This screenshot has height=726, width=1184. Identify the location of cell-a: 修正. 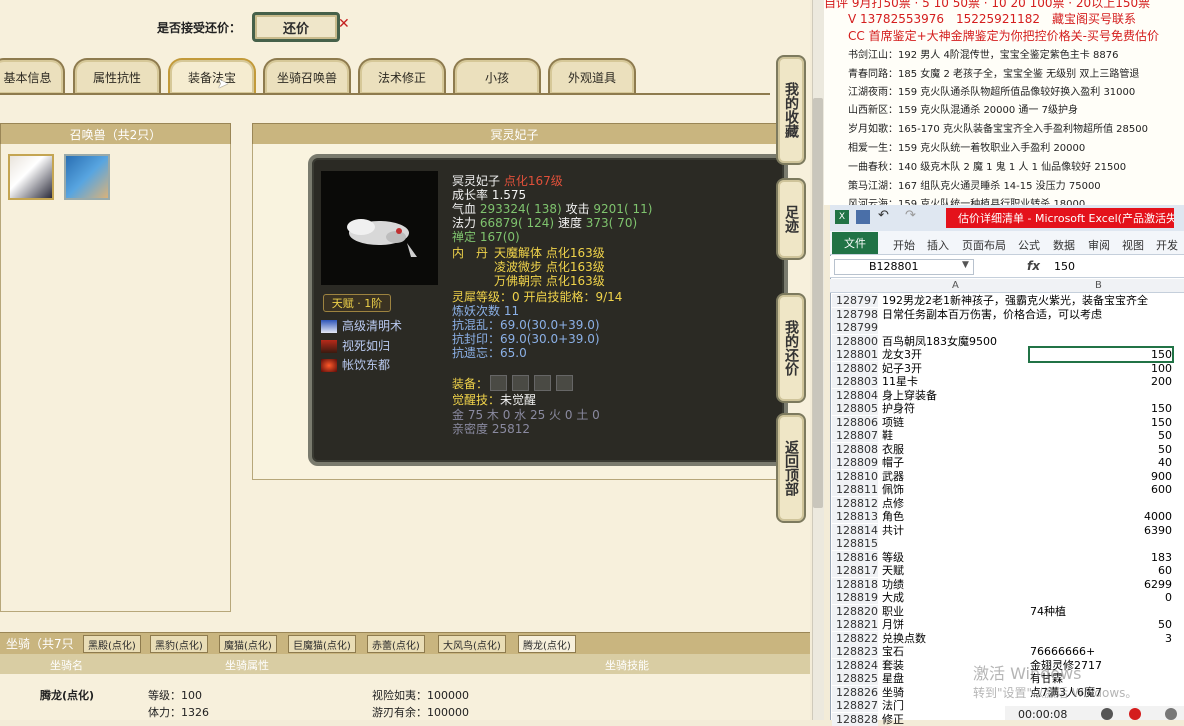
(893, 719).